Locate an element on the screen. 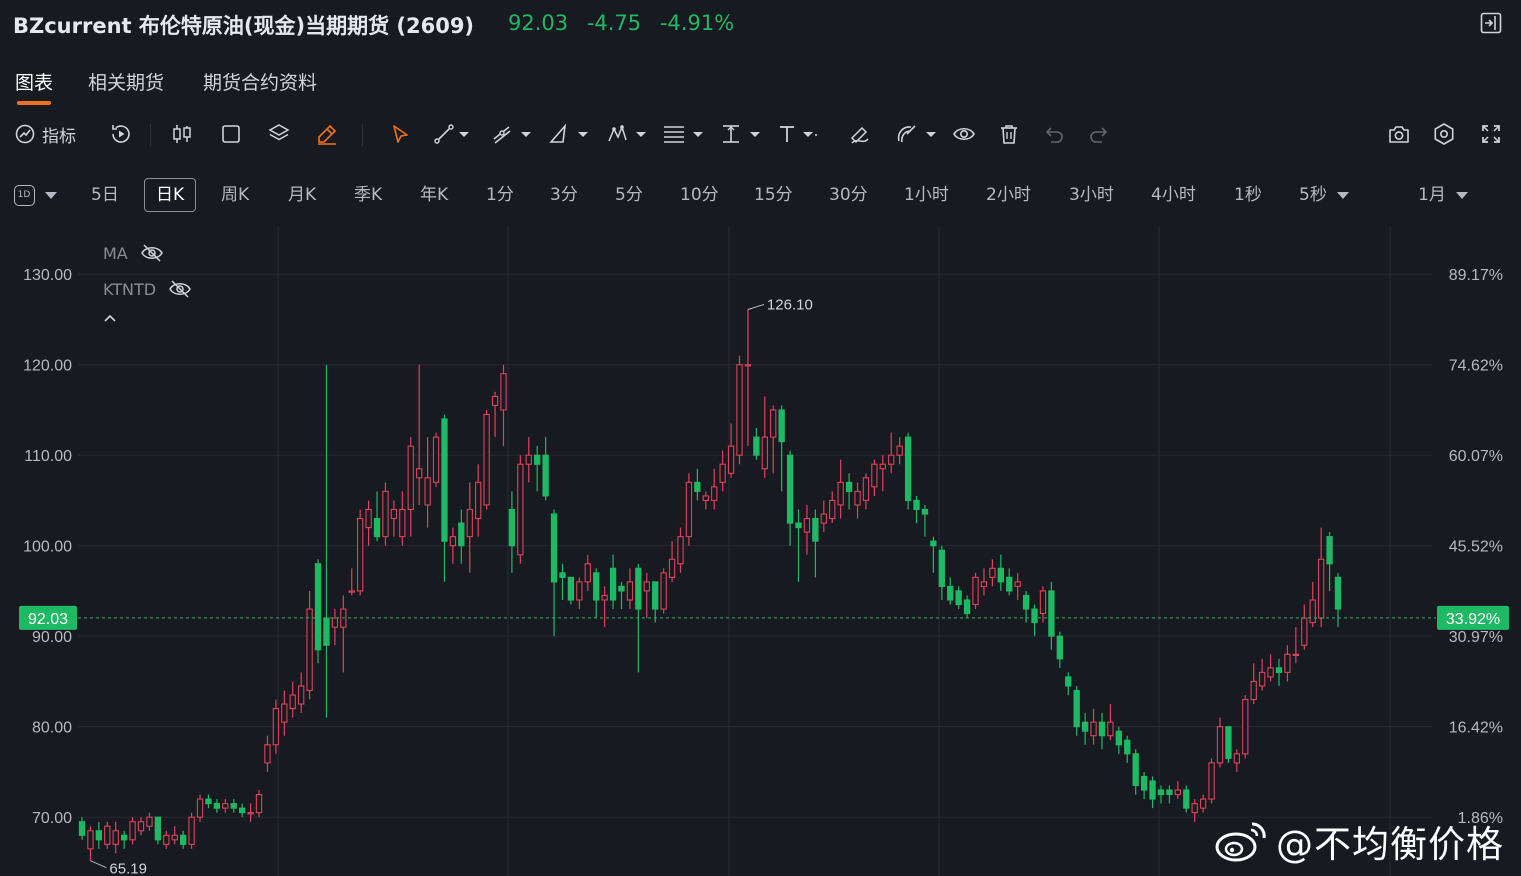 Image resolution: width=1521 pixels, height=876 pixels. period-15: 4小时 is located at coordinates (1173, 195).